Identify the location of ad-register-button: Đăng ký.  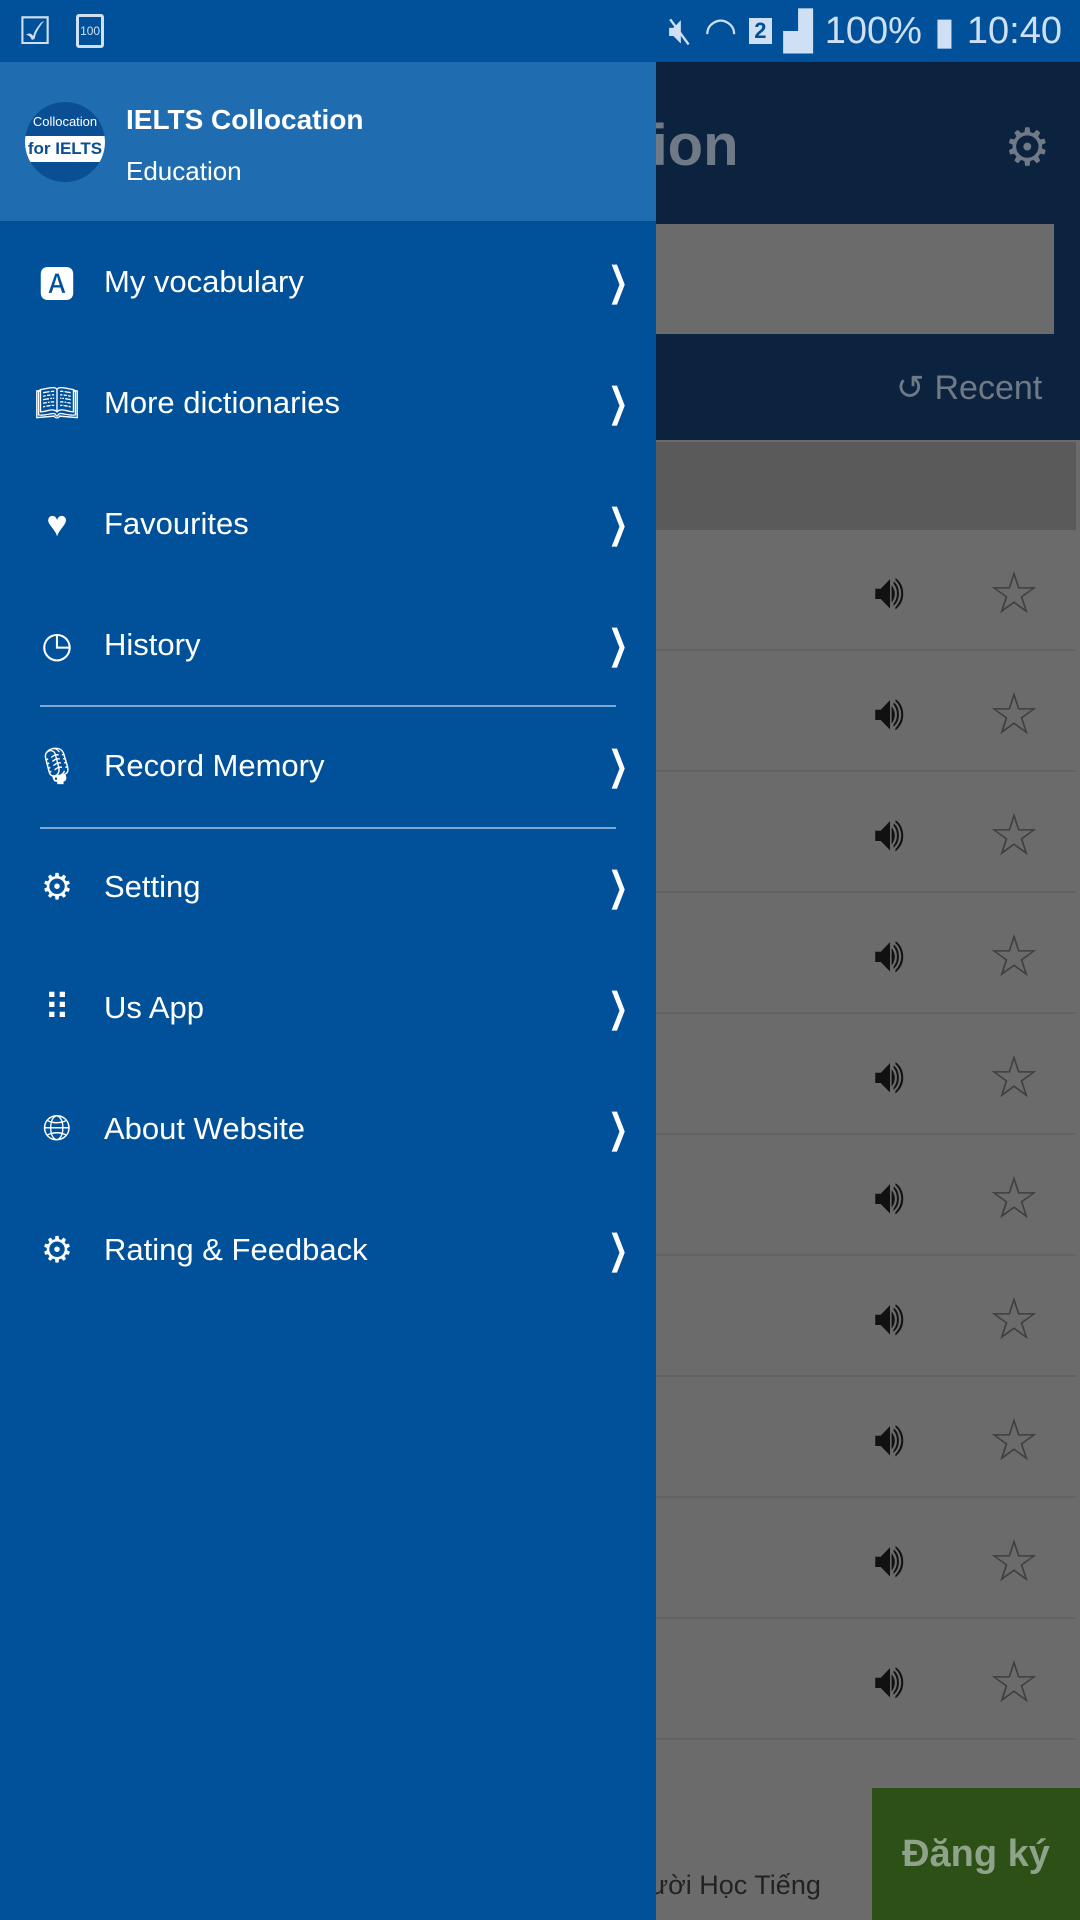
(976, 1854).